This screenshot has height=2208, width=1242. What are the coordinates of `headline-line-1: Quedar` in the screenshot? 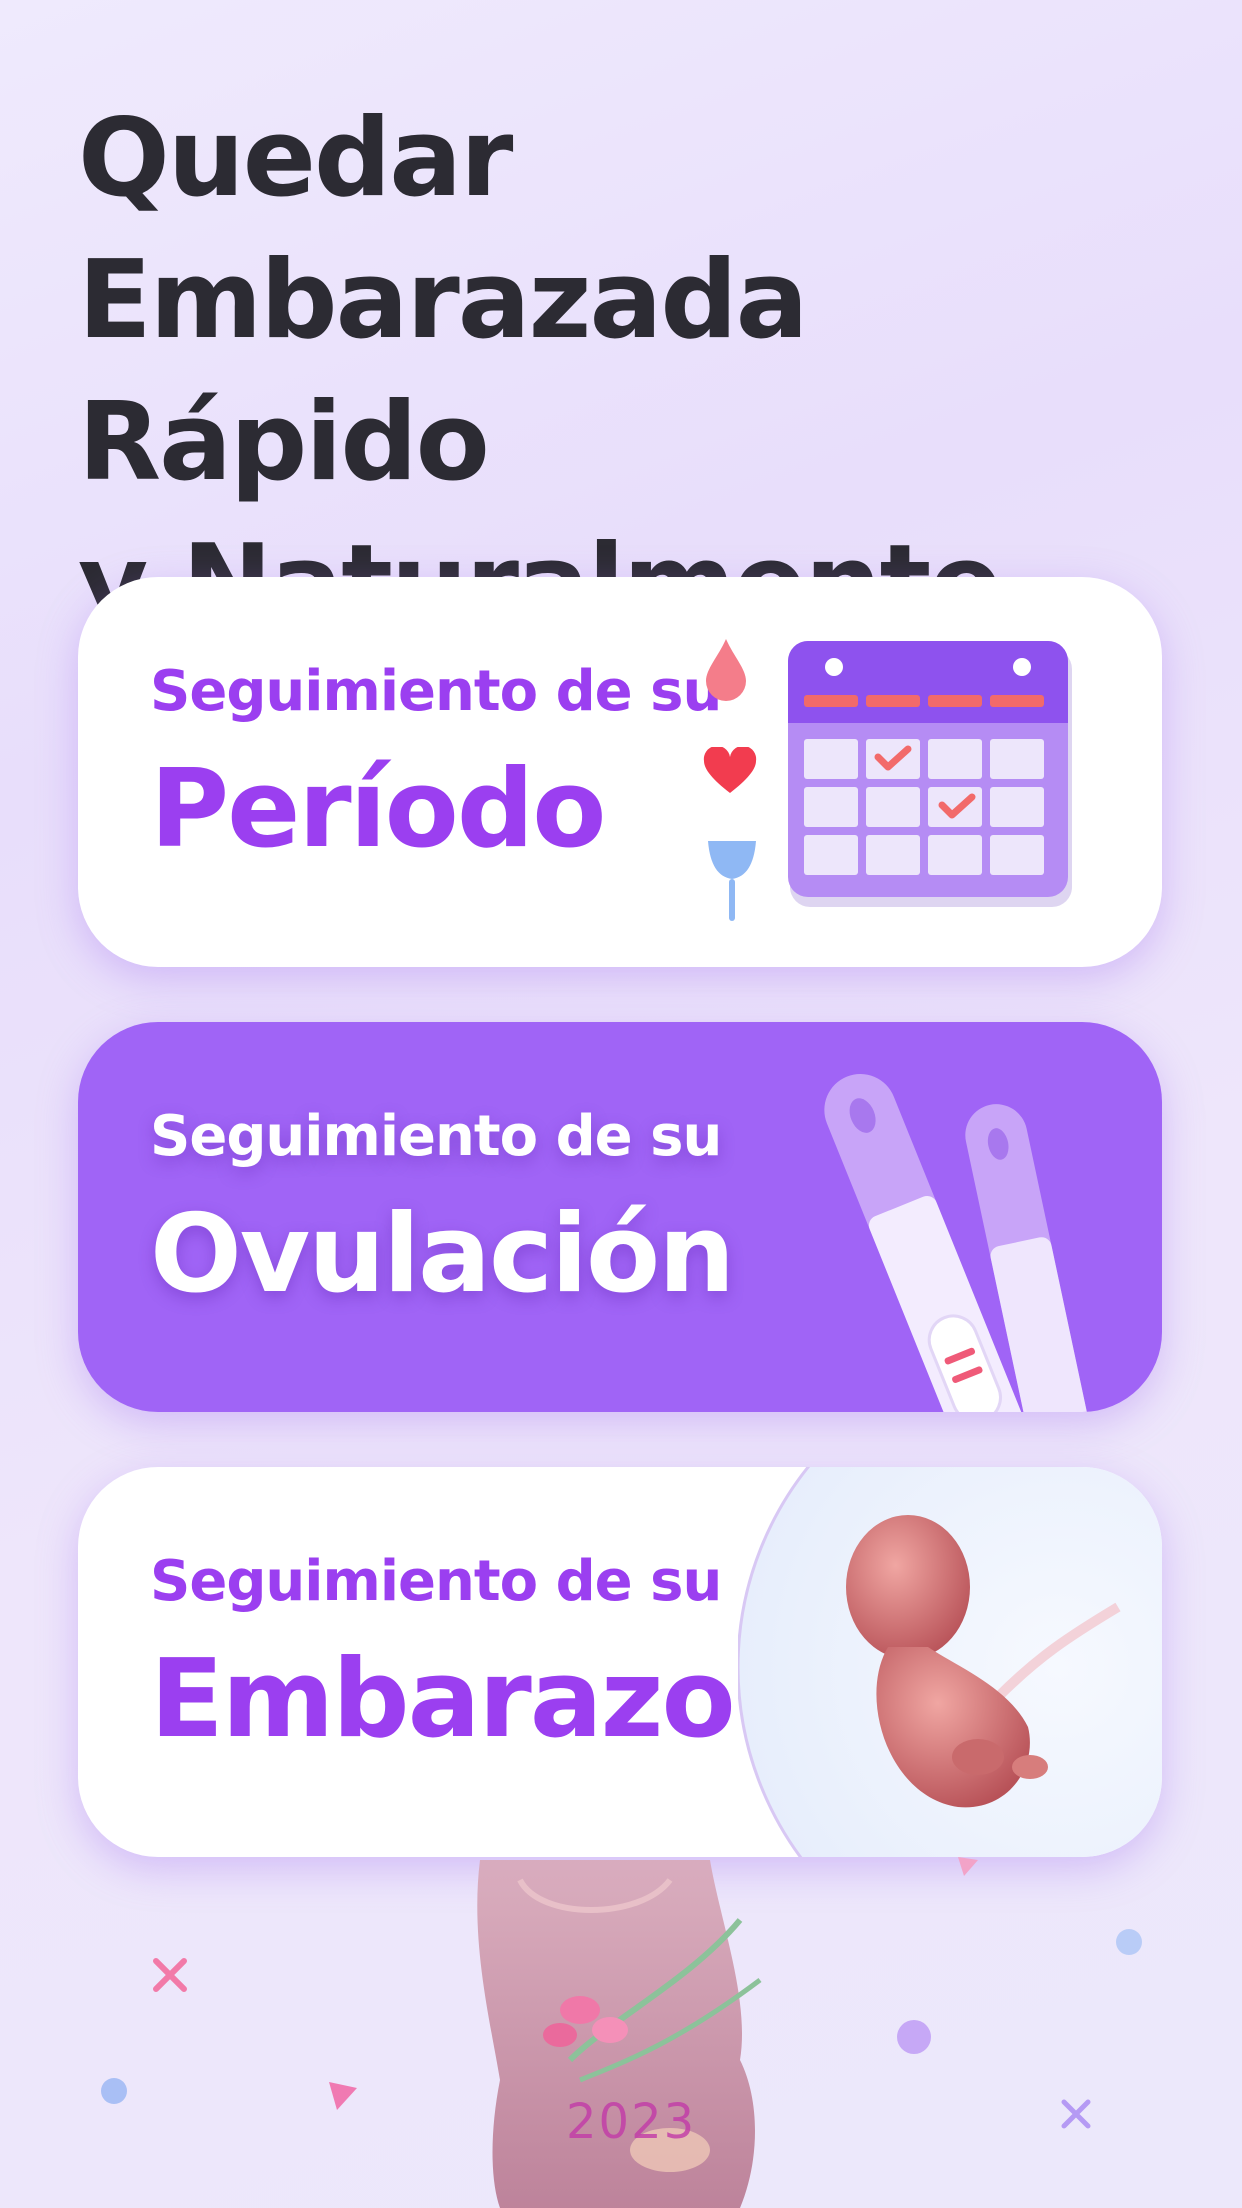 It's located at (295, 158).